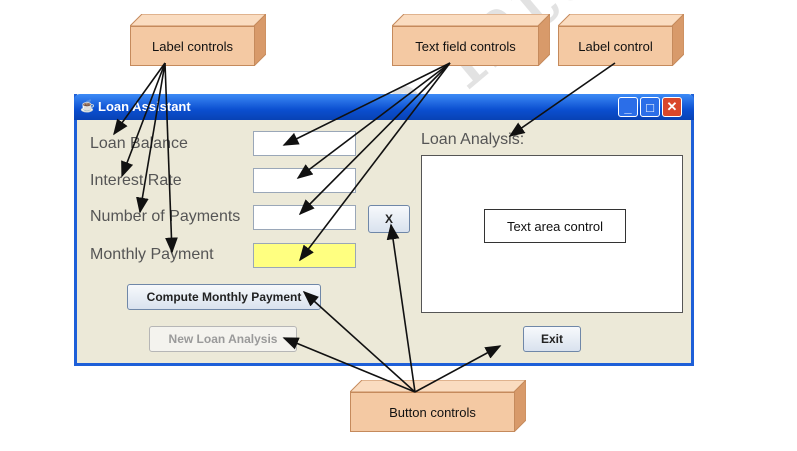 This screenshot has width=797, height=451. I want to click on arrow-to-number-of-payments-label, so click(151, 138).